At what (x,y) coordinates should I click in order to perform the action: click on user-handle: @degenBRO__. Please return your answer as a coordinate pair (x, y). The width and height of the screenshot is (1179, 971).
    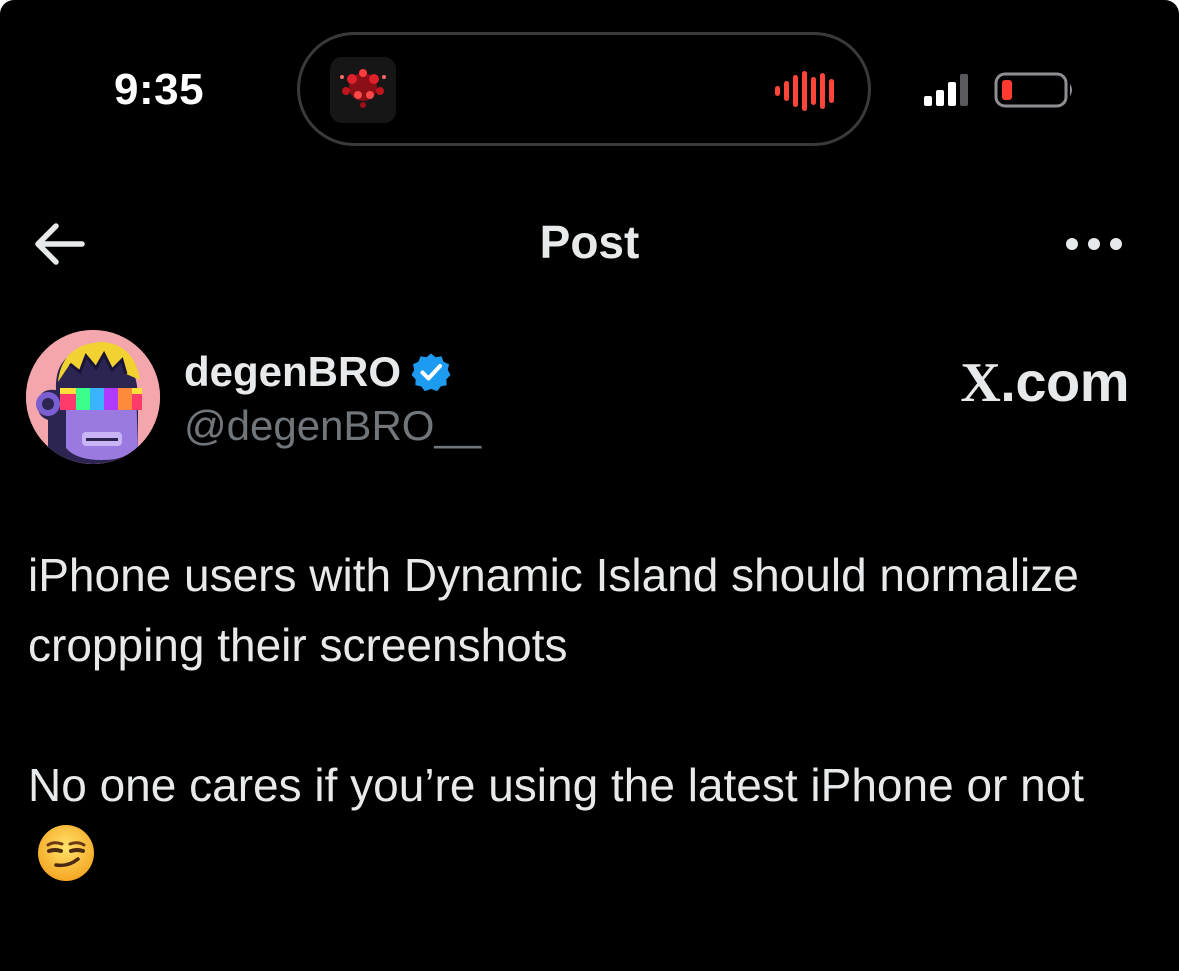
    Looking at the image, I should click on (332, 426).